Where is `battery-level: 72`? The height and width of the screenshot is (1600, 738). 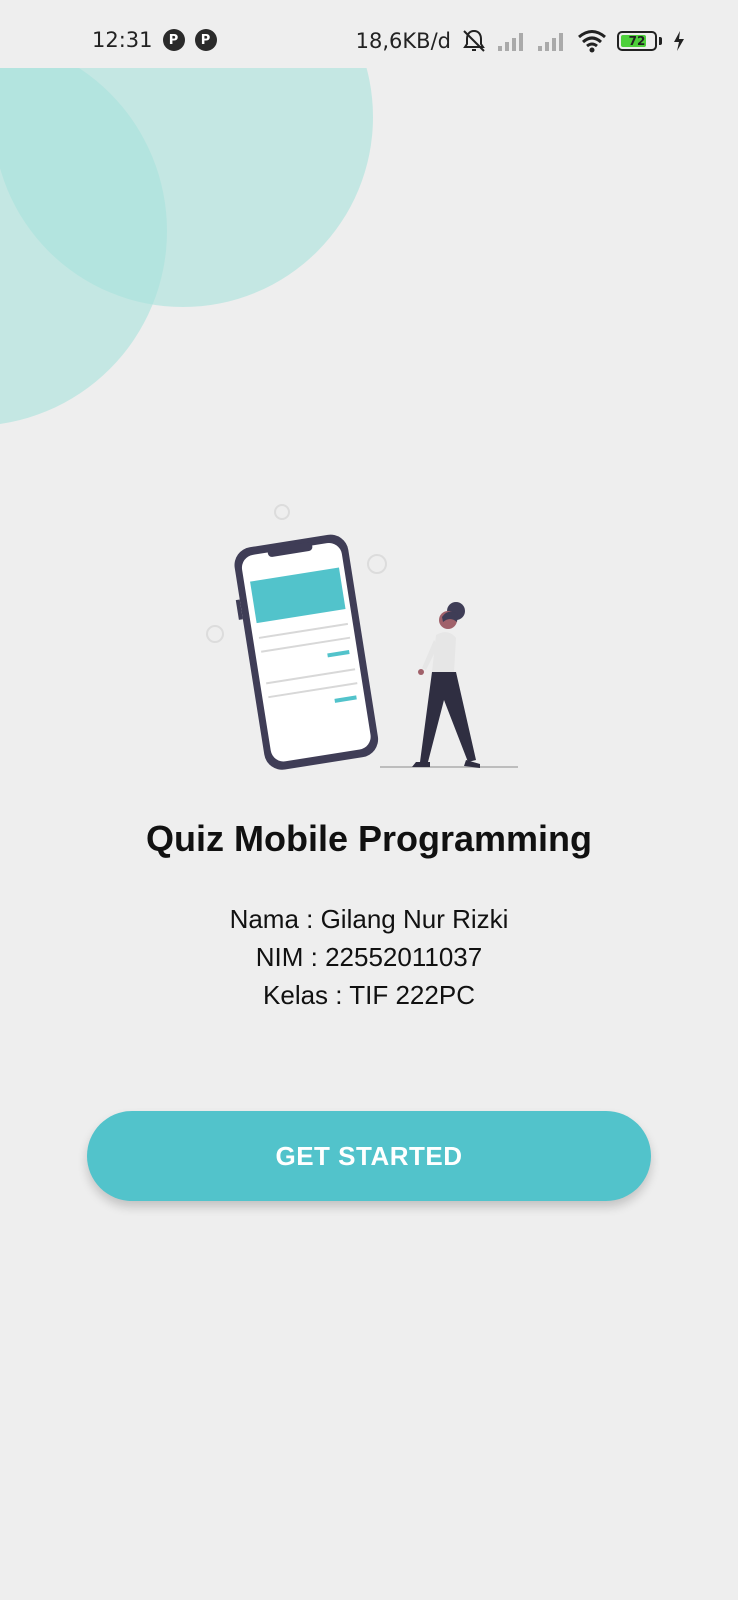
battery-level: 72 is located at coordinates (637, 41).